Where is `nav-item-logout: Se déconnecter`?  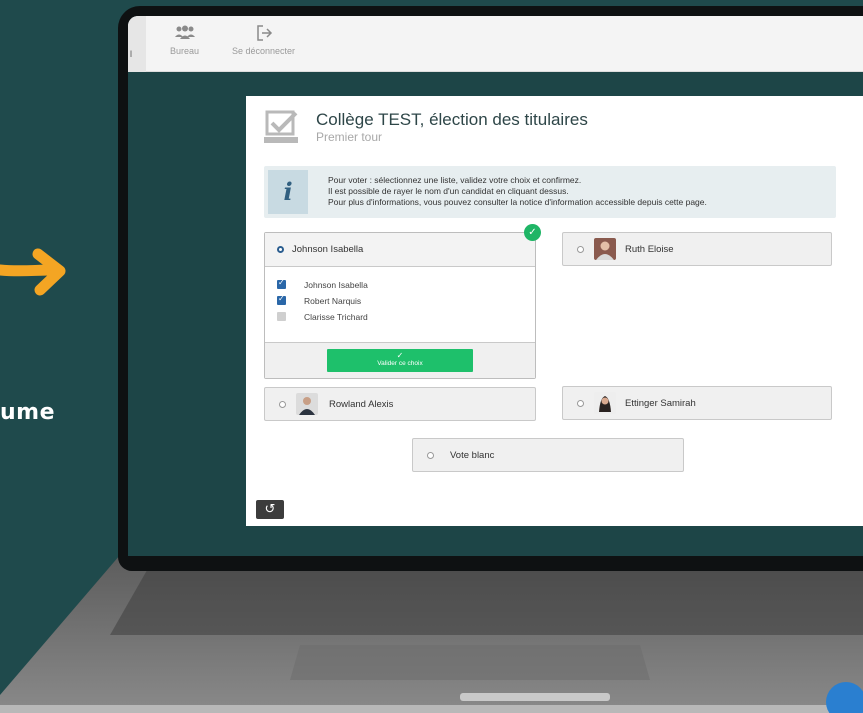 nav-item-logout: Se déconnecter is located at coordinates (263, 40).